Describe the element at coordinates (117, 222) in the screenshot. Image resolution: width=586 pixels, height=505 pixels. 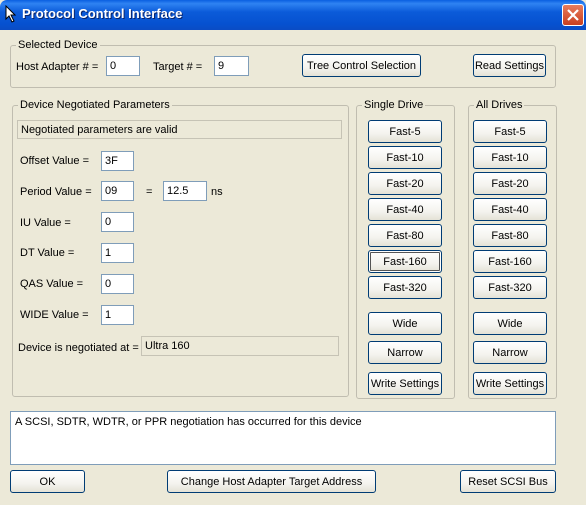
I see `iu-field: 0` at that location.